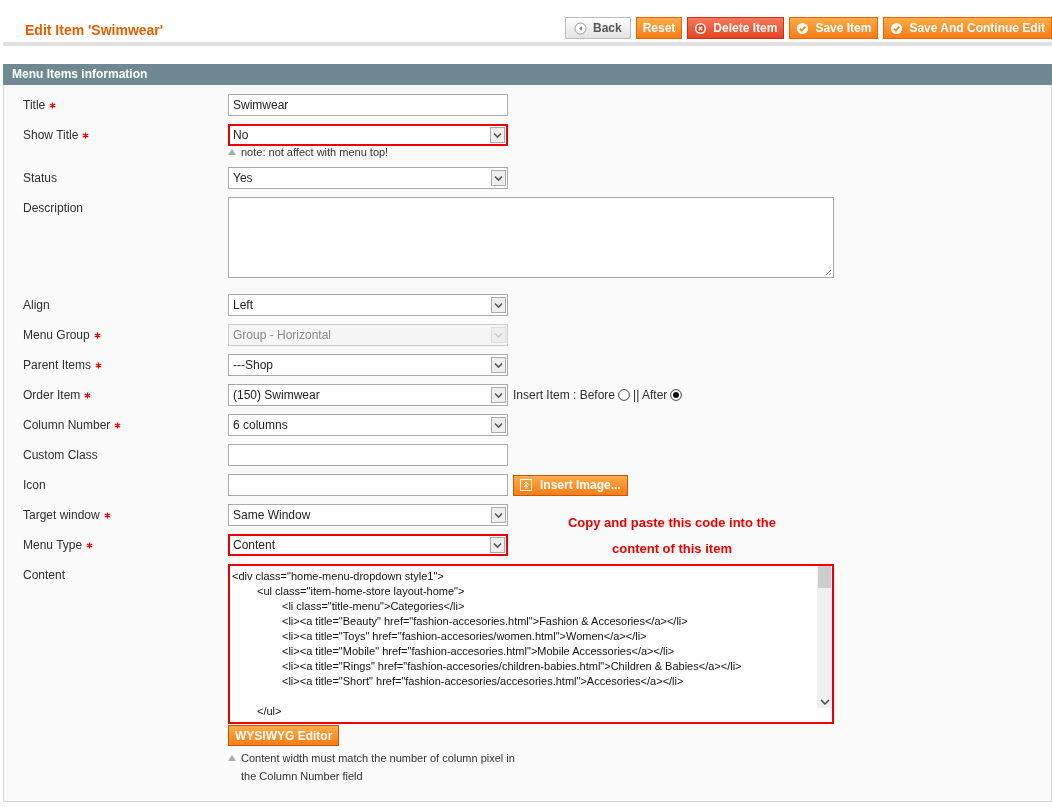 The height and width of the screenshot is (807, 1052). Describe the element at coordinates (368, 305) in the screenshot. I see `select-field: Left` at that location.